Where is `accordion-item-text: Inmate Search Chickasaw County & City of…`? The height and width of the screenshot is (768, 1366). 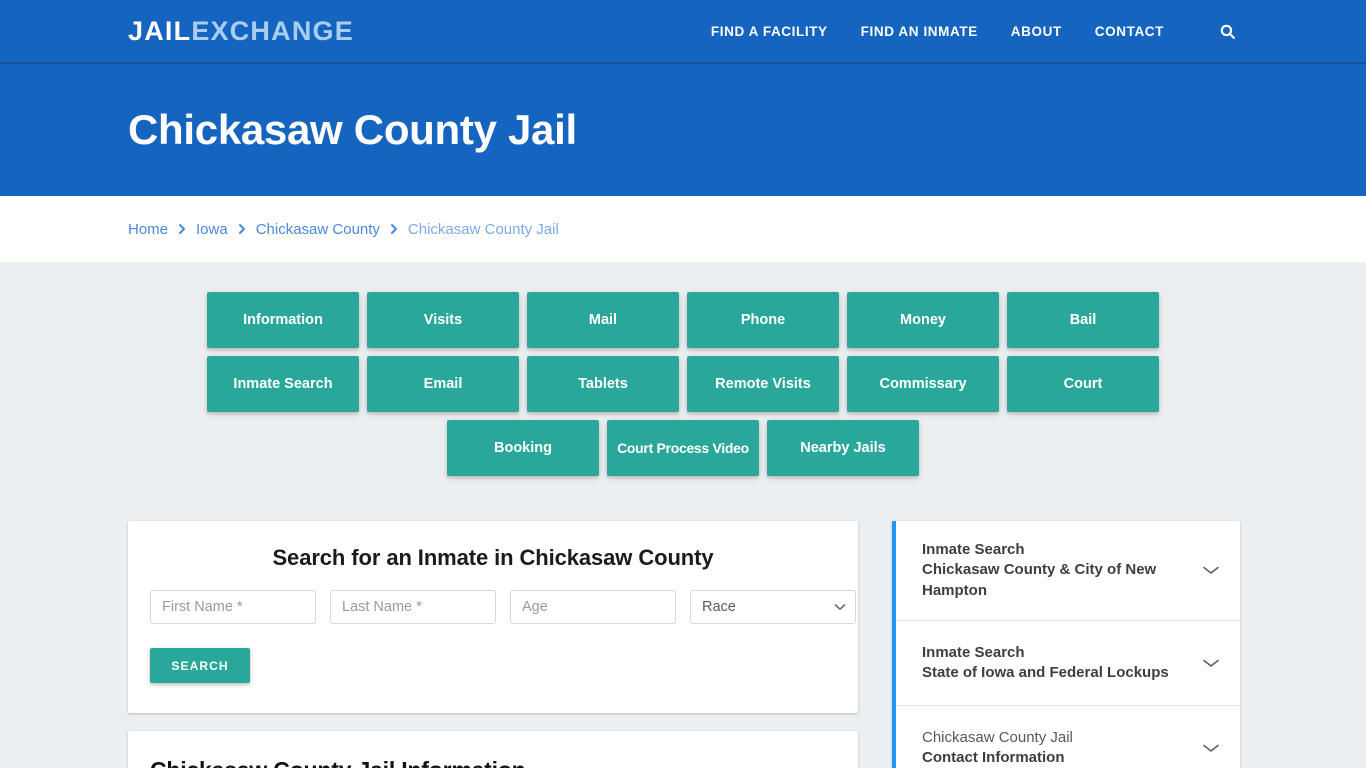 accordion-item-text: Inmate Search Chickasaw County & City of… is located at coordinates (1061, 570).